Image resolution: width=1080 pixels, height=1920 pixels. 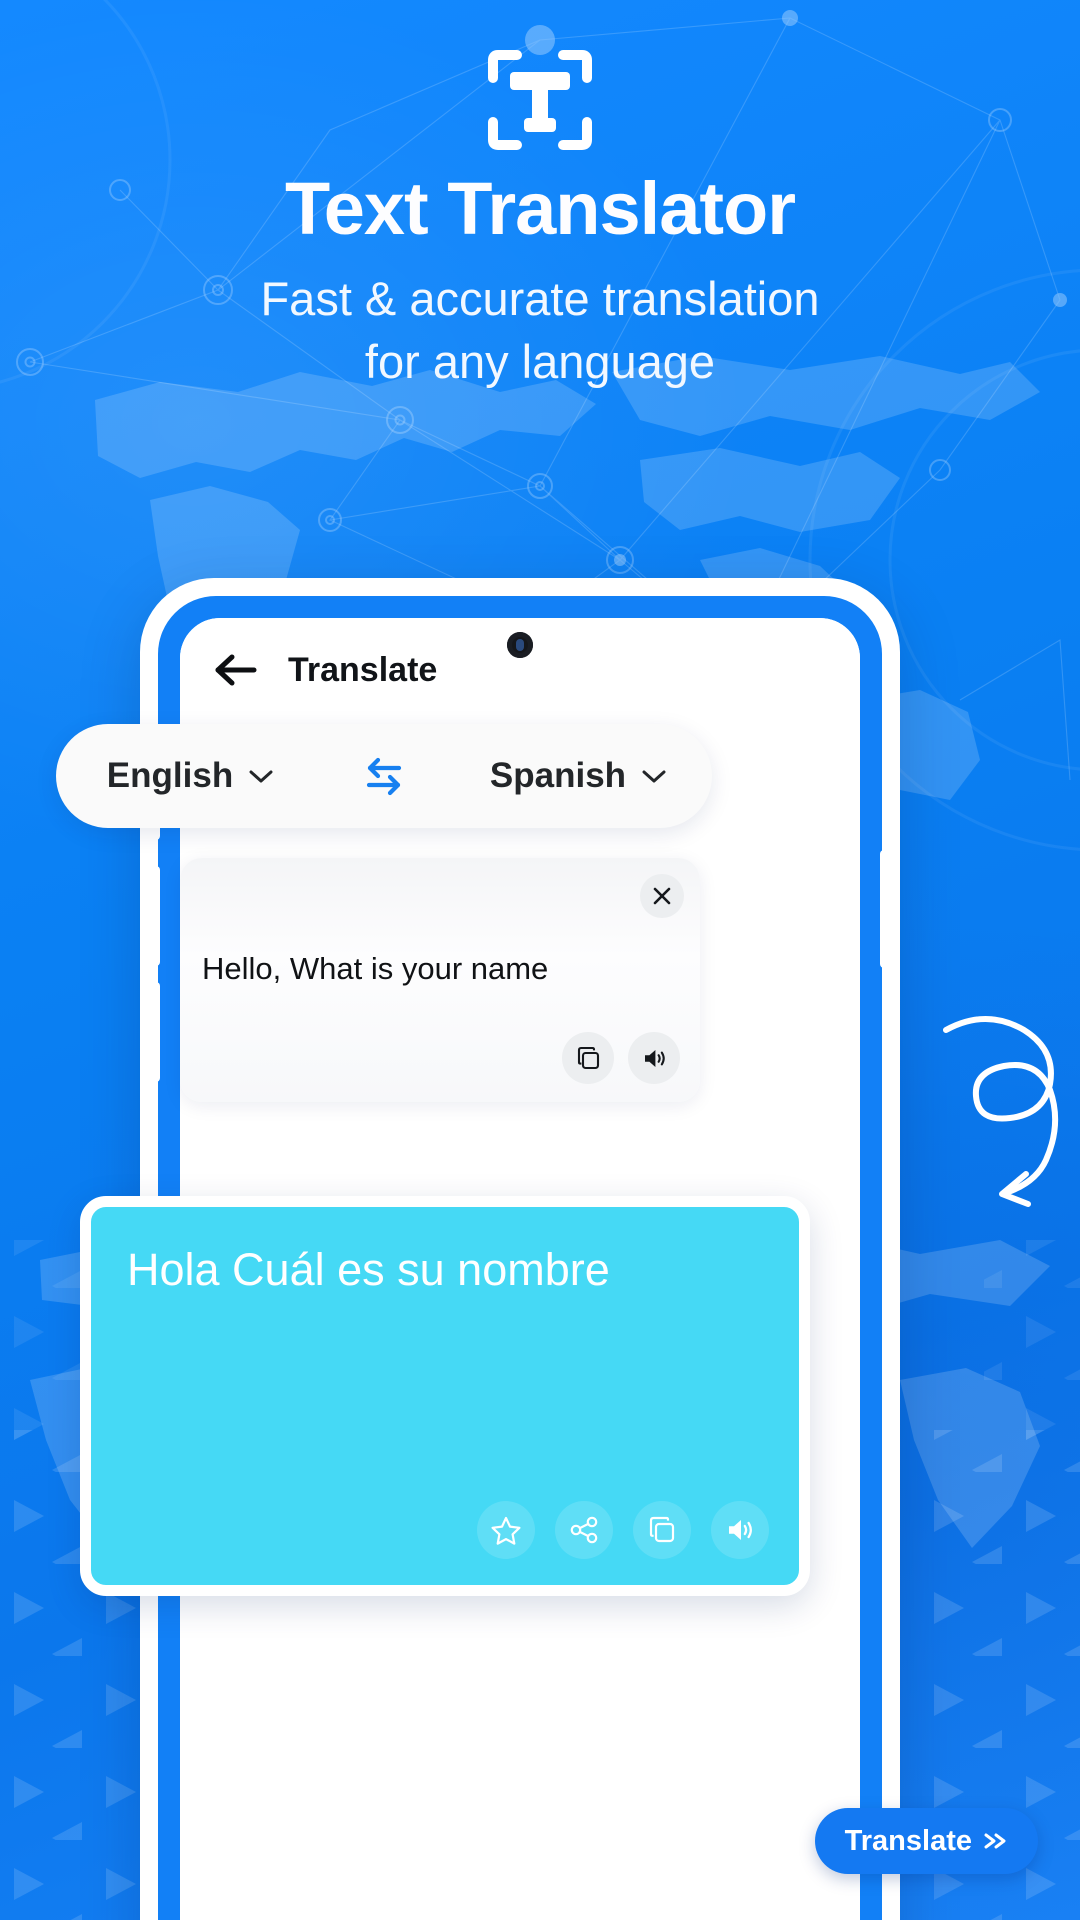 I want to click on translation-result-card: Hola Cuál es su nombre, so click(x=445, y=1396).